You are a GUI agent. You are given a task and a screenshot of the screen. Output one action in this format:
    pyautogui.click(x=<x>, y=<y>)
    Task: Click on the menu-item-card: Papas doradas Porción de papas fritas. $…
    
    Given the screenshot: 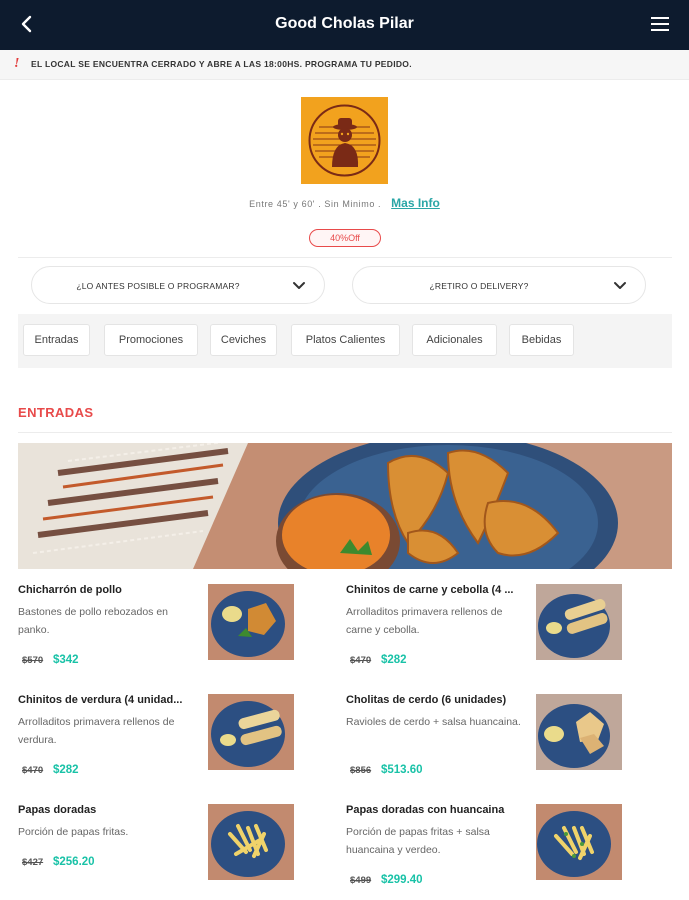 What is the action you would take?
    pyautogui.click(x=174, y=852)
    